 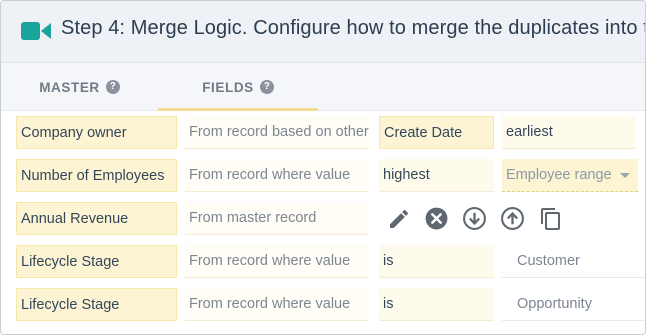 What do you see at coordinates (398, 218) in the screenshot?
I see `edit-icon` at bounding box center [398, 218].